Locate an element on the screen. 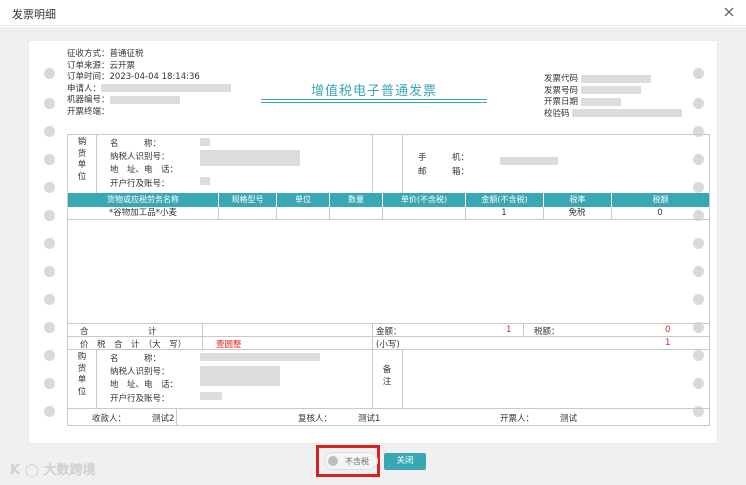 The width and height of the screenshot is (746, 485). invoice-code-row: 发票代码 is located at coordinates (613, 80).